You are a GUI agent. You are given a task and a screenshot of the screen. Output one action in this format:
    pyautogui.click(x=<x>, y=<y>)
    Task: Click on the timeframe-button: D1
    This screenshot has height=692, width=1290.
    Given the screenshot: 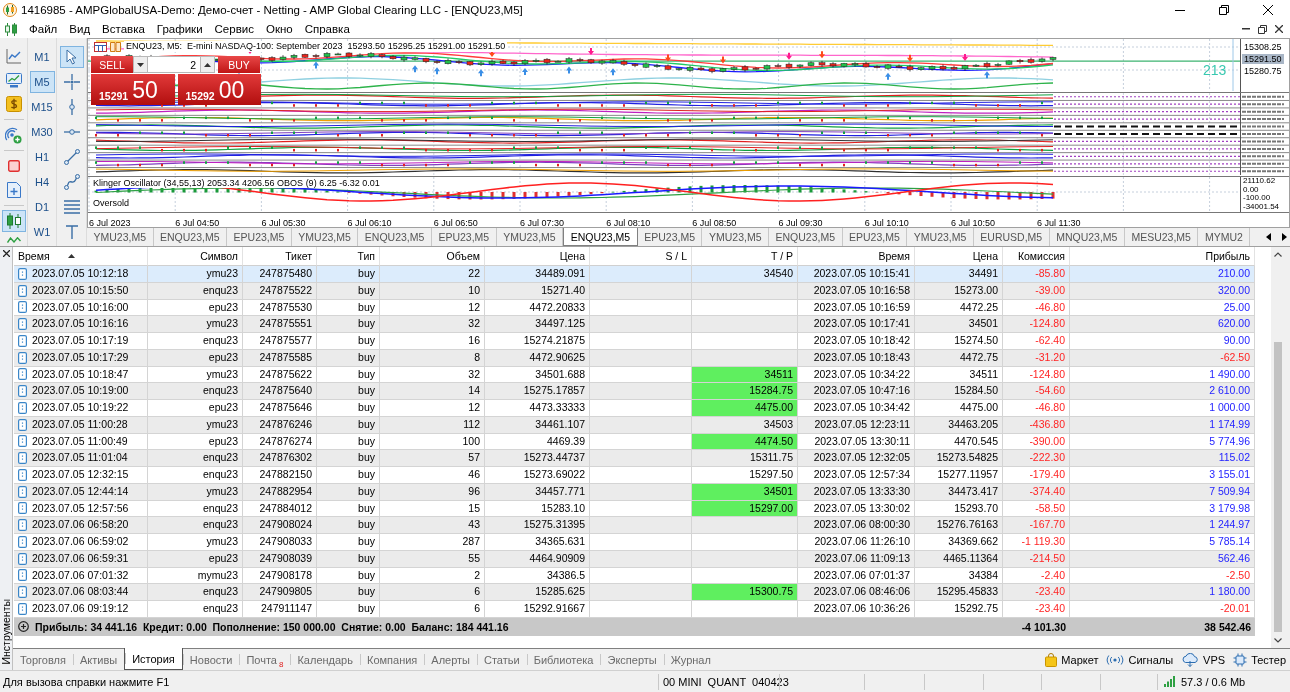 What is the action you would take?
    pyautogui.click(x=42, y=207)
    